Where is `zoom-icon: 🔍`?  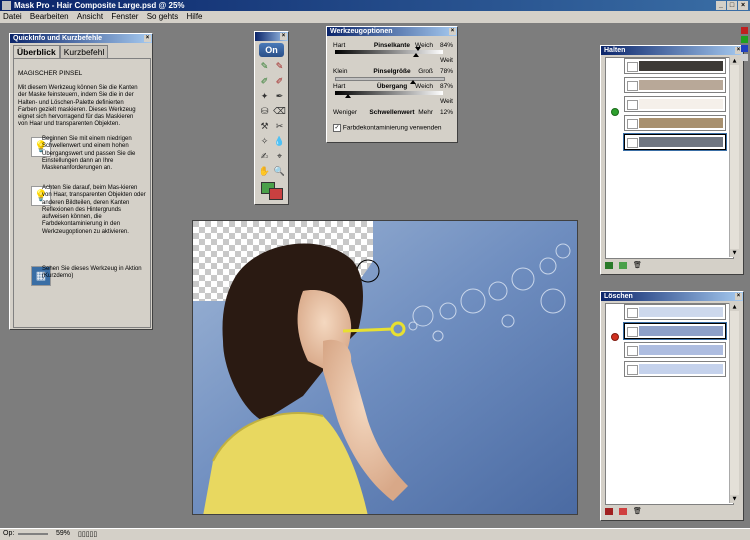 zoom-icon: 🔍 is located at coordinates (279, 172).